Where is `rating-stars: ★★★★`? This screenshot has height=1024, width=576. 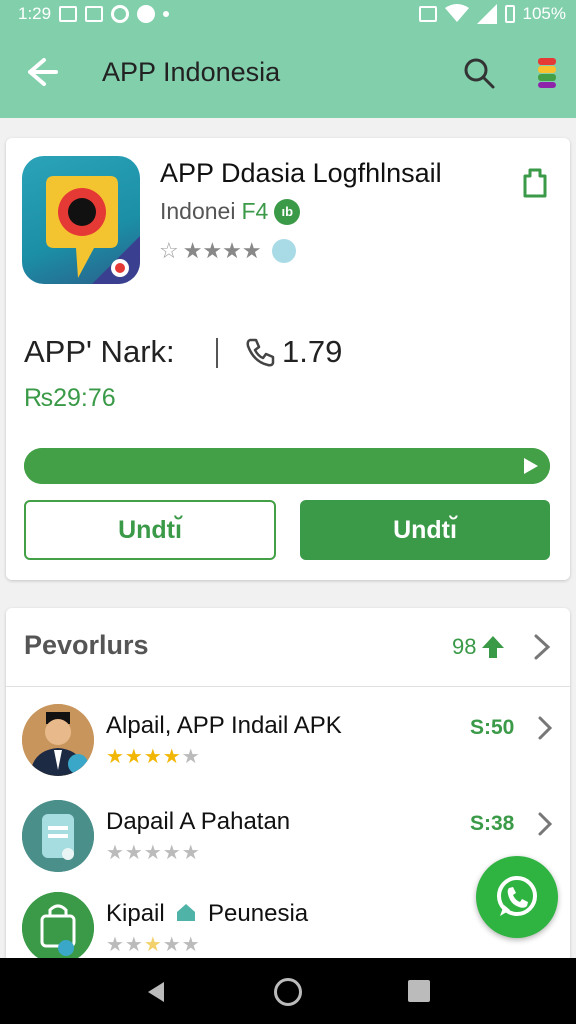 rating-stars: ★★★★ is located at coordinates (222, 250).